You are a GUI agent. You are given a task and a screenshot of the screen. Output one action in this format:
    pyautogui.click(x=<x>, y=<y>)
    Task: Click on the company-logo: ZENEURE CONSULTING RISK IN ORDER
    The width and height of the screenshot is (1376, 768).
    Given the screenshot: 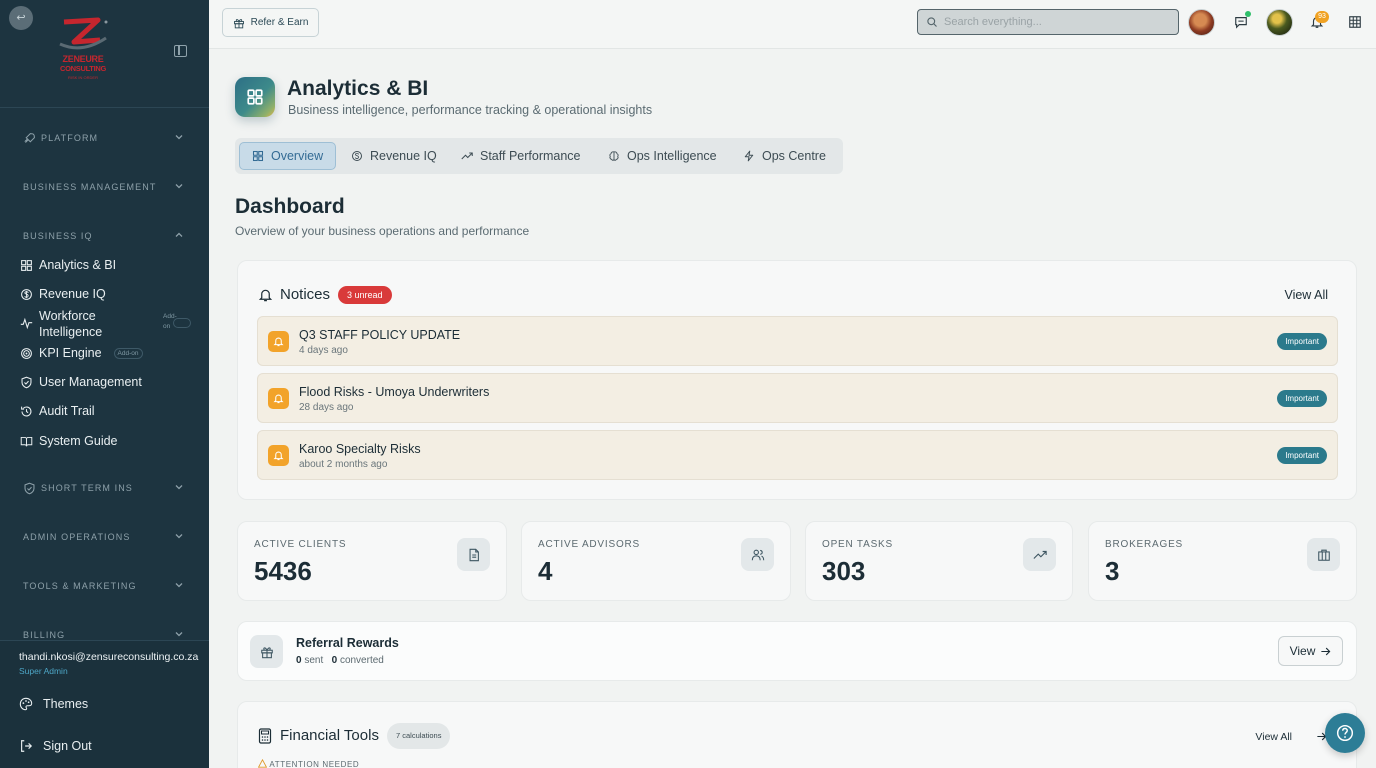 What is the action you would take?
    pyautogui.click(x=83, y=51)
    